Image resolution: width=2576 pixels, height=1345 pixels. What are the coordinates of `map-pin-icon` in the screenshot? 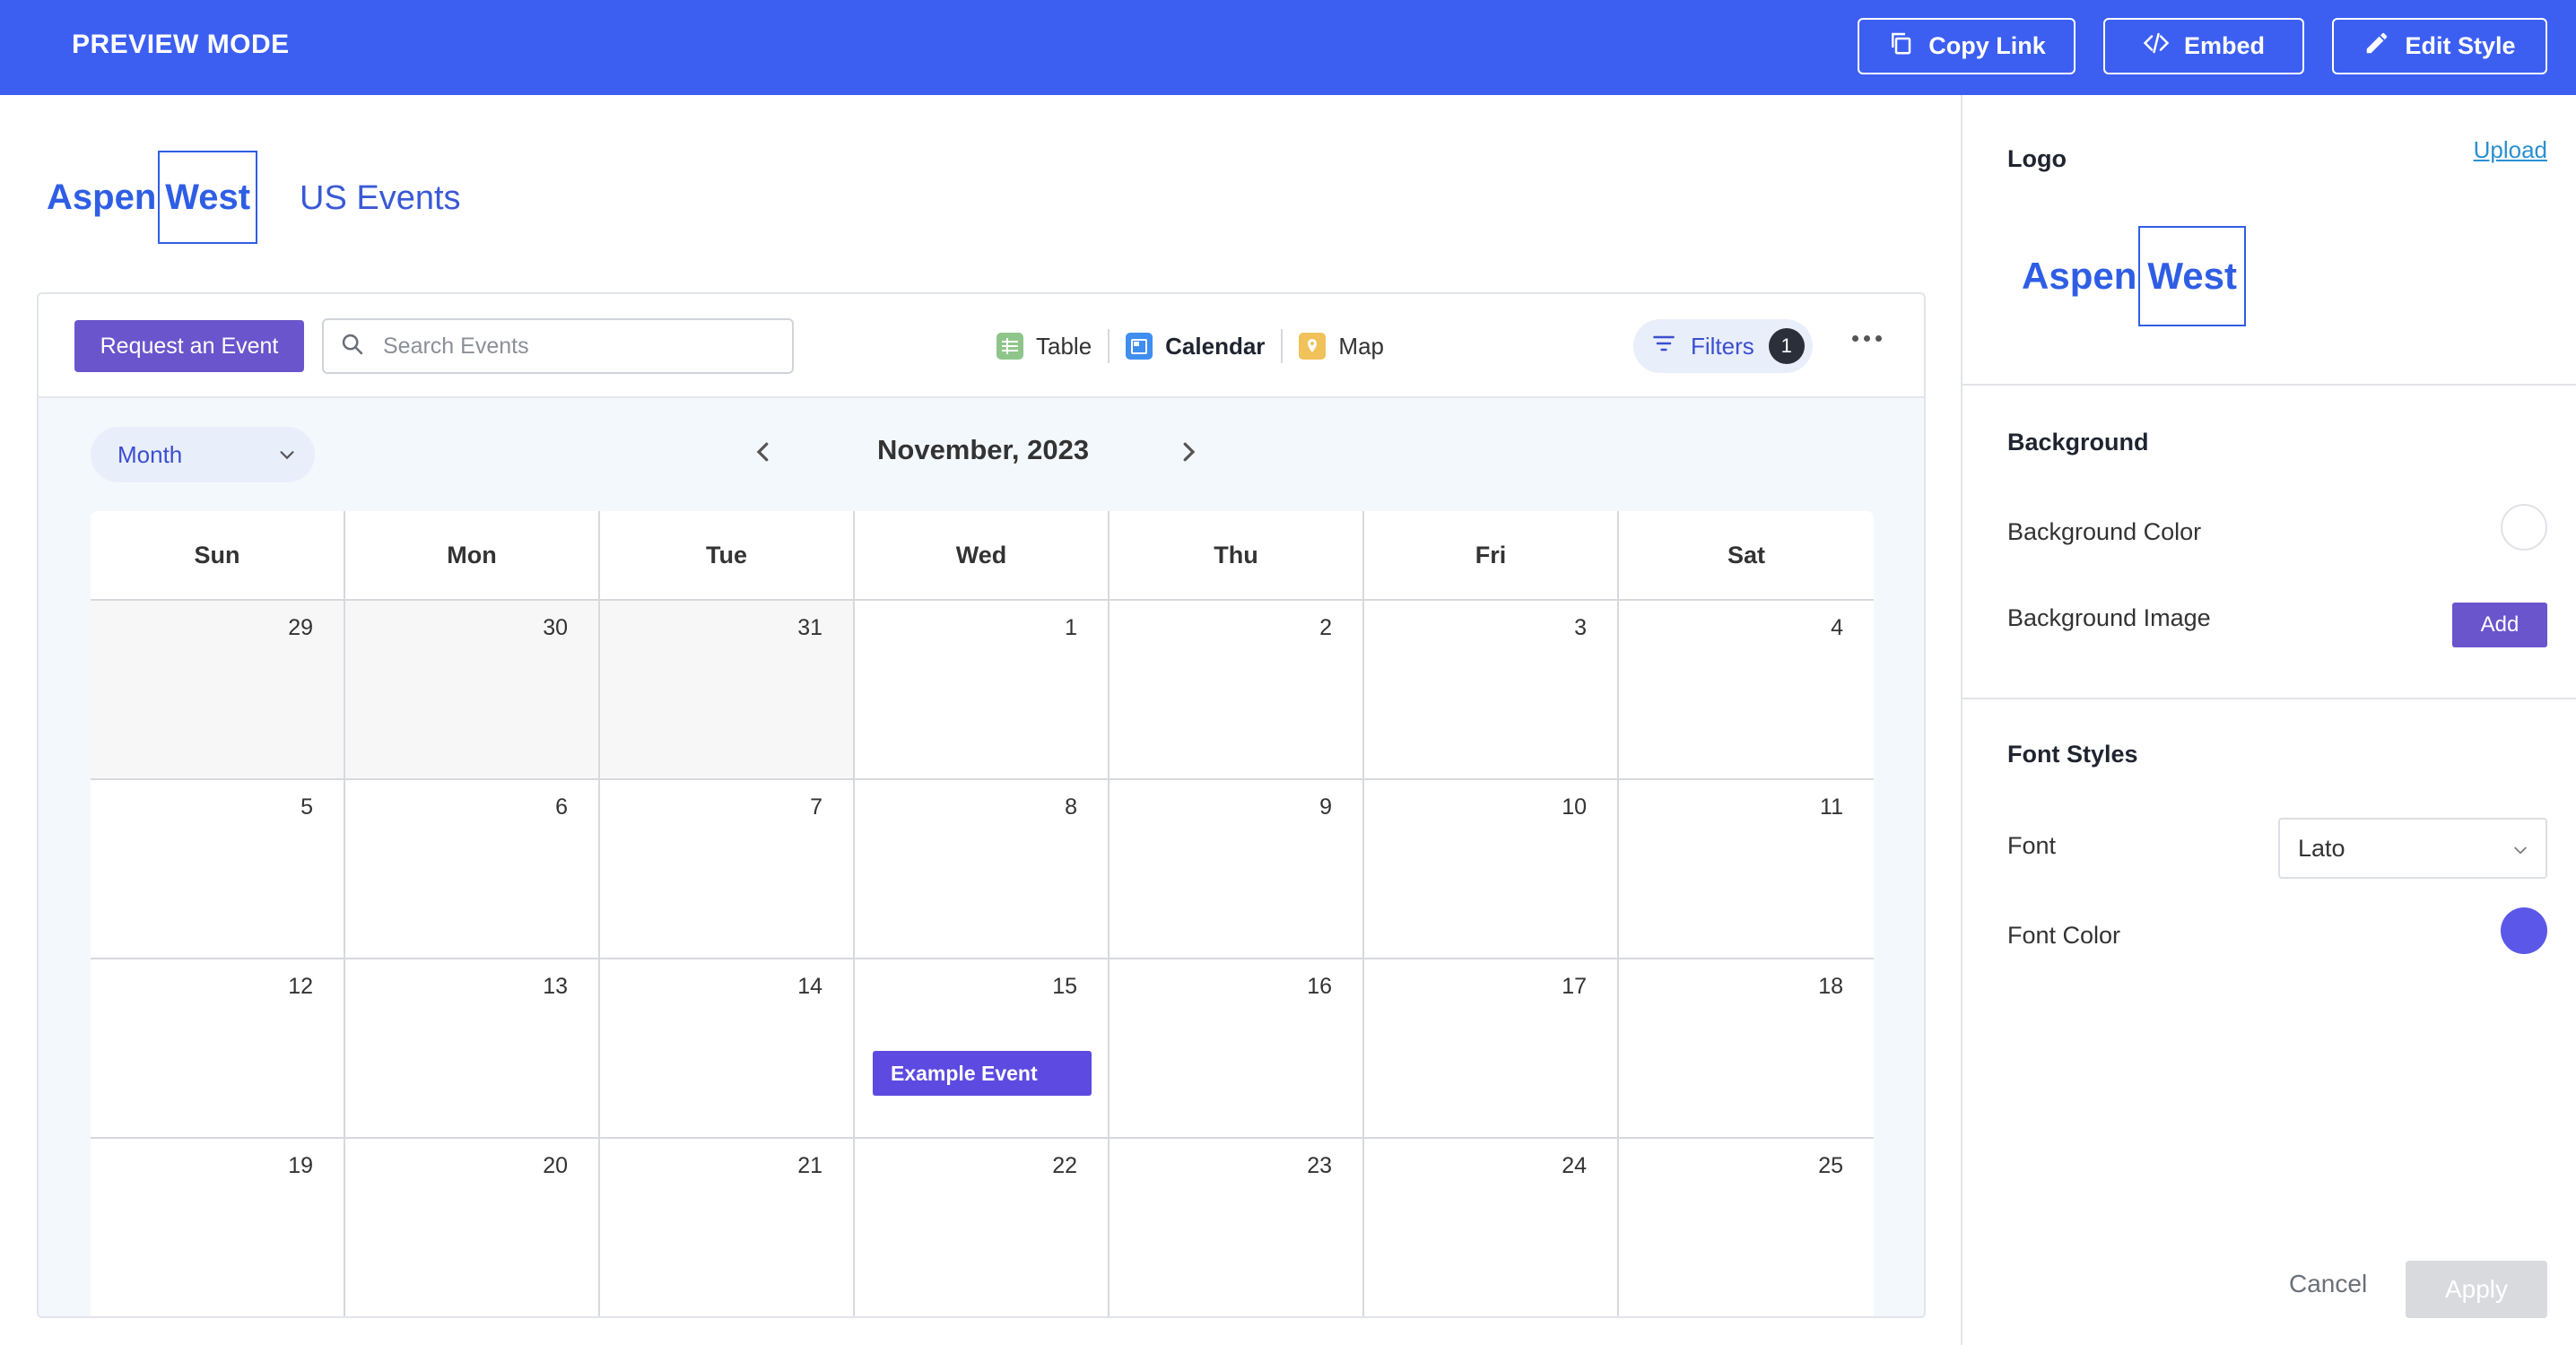 It's located at (1313, 346).